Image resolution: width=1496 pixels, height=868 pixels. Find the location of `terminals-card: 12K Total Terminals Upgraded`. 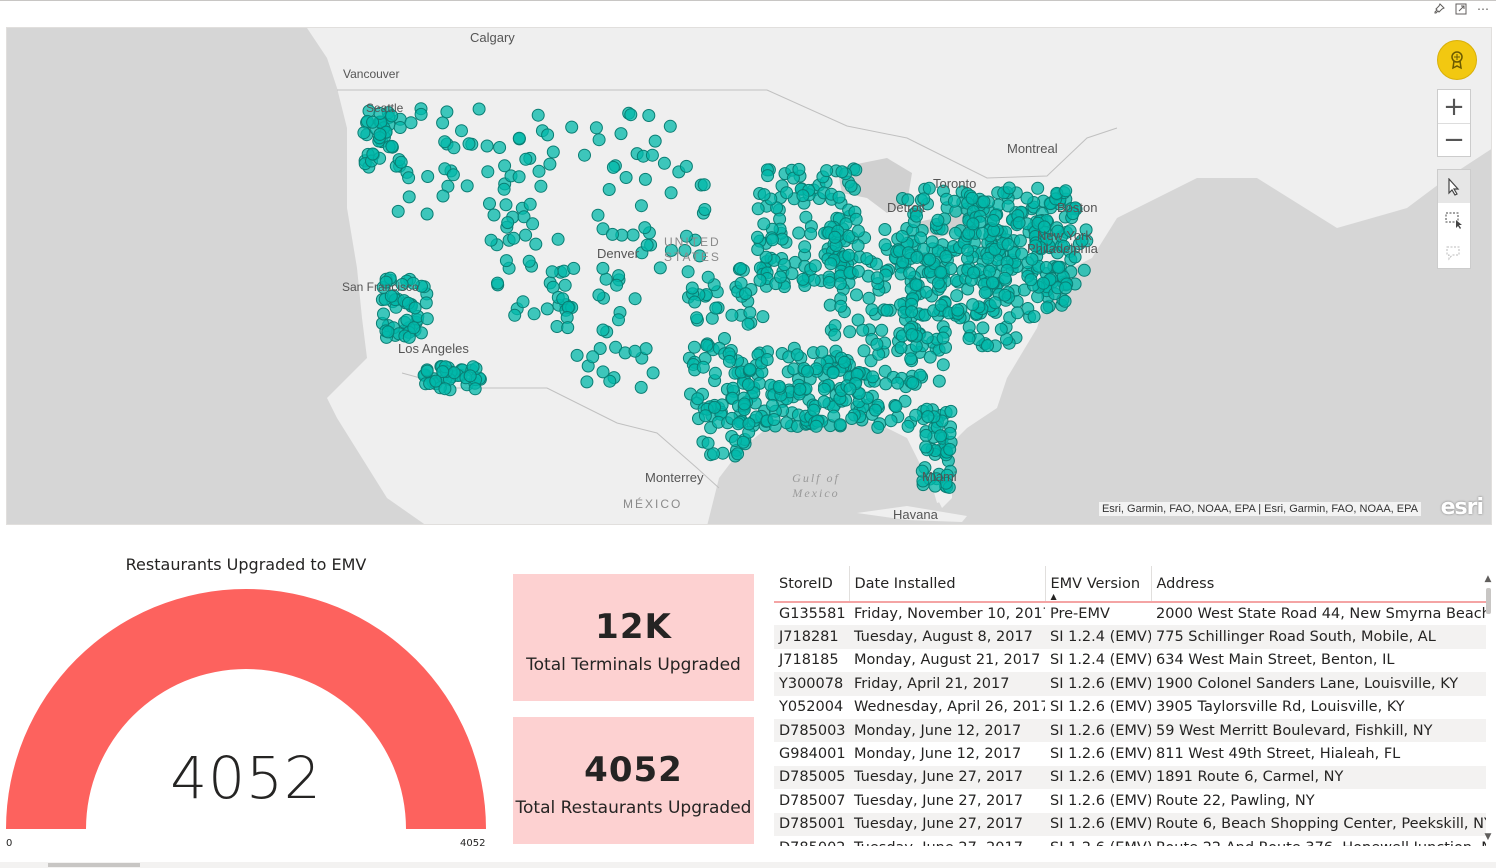

terminals-card: 12K Total Terminals Upgraded is located at coordinates (633, 637).